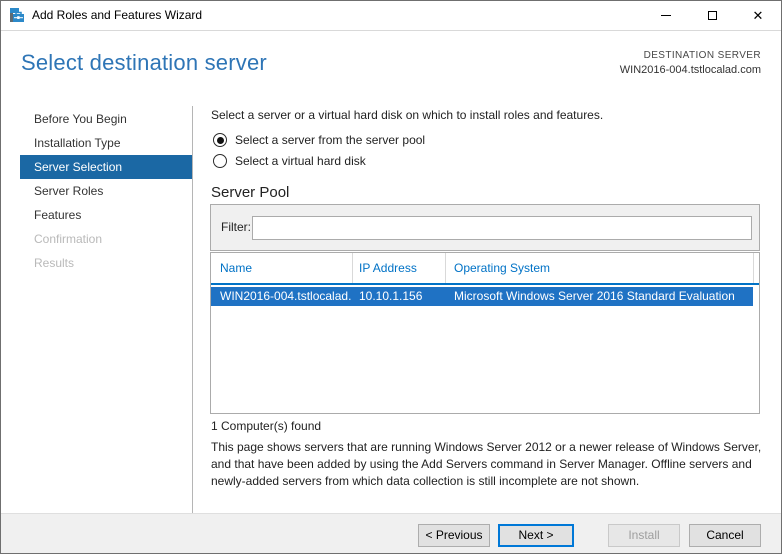 The width and height of the screenshot is (782, 554). What do you see at coordinates (144, 62) in the screenshot?
I see `page-title: Select destination server` at bounding box center [144, 62].